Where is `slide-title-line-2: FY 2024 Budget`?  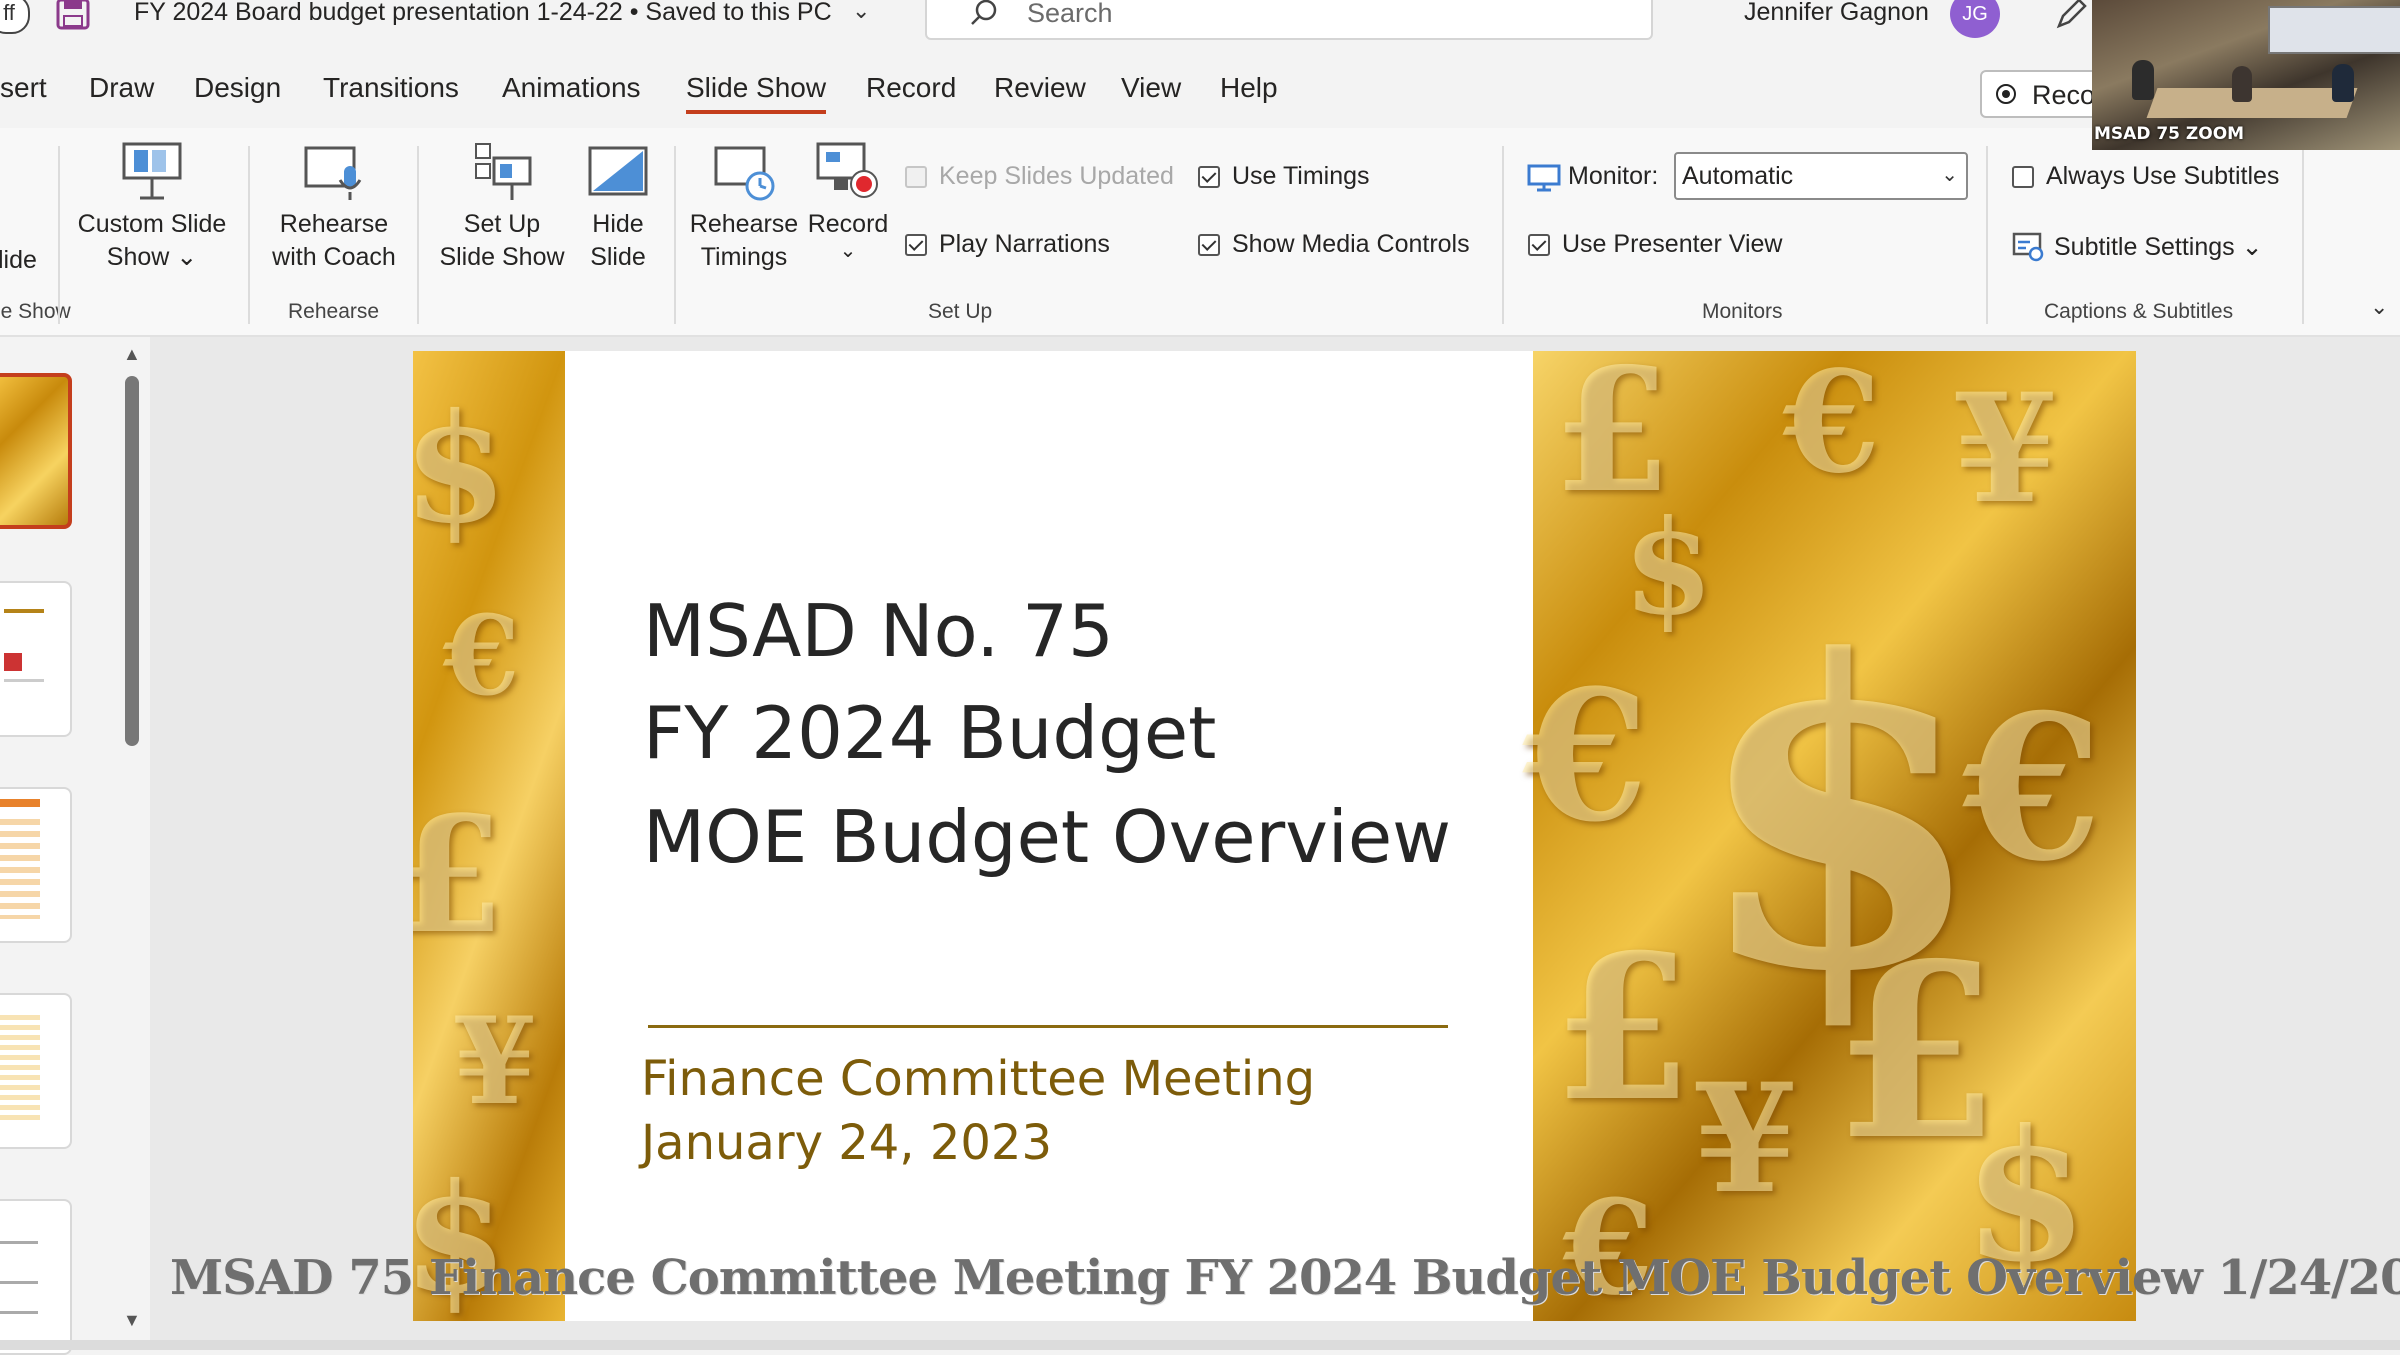 slide-title-line-2: FY 2024 Budget is located at coordinates (930, 733).